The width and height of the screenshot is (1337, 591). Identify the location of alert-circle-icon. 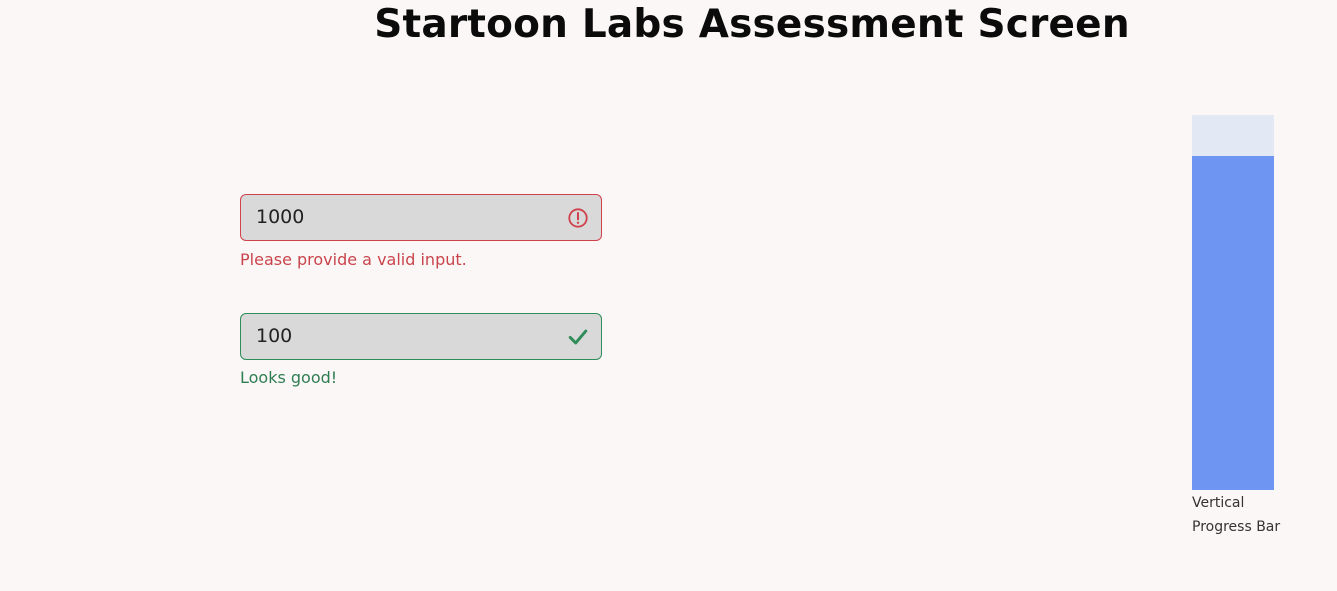
(578, 217).